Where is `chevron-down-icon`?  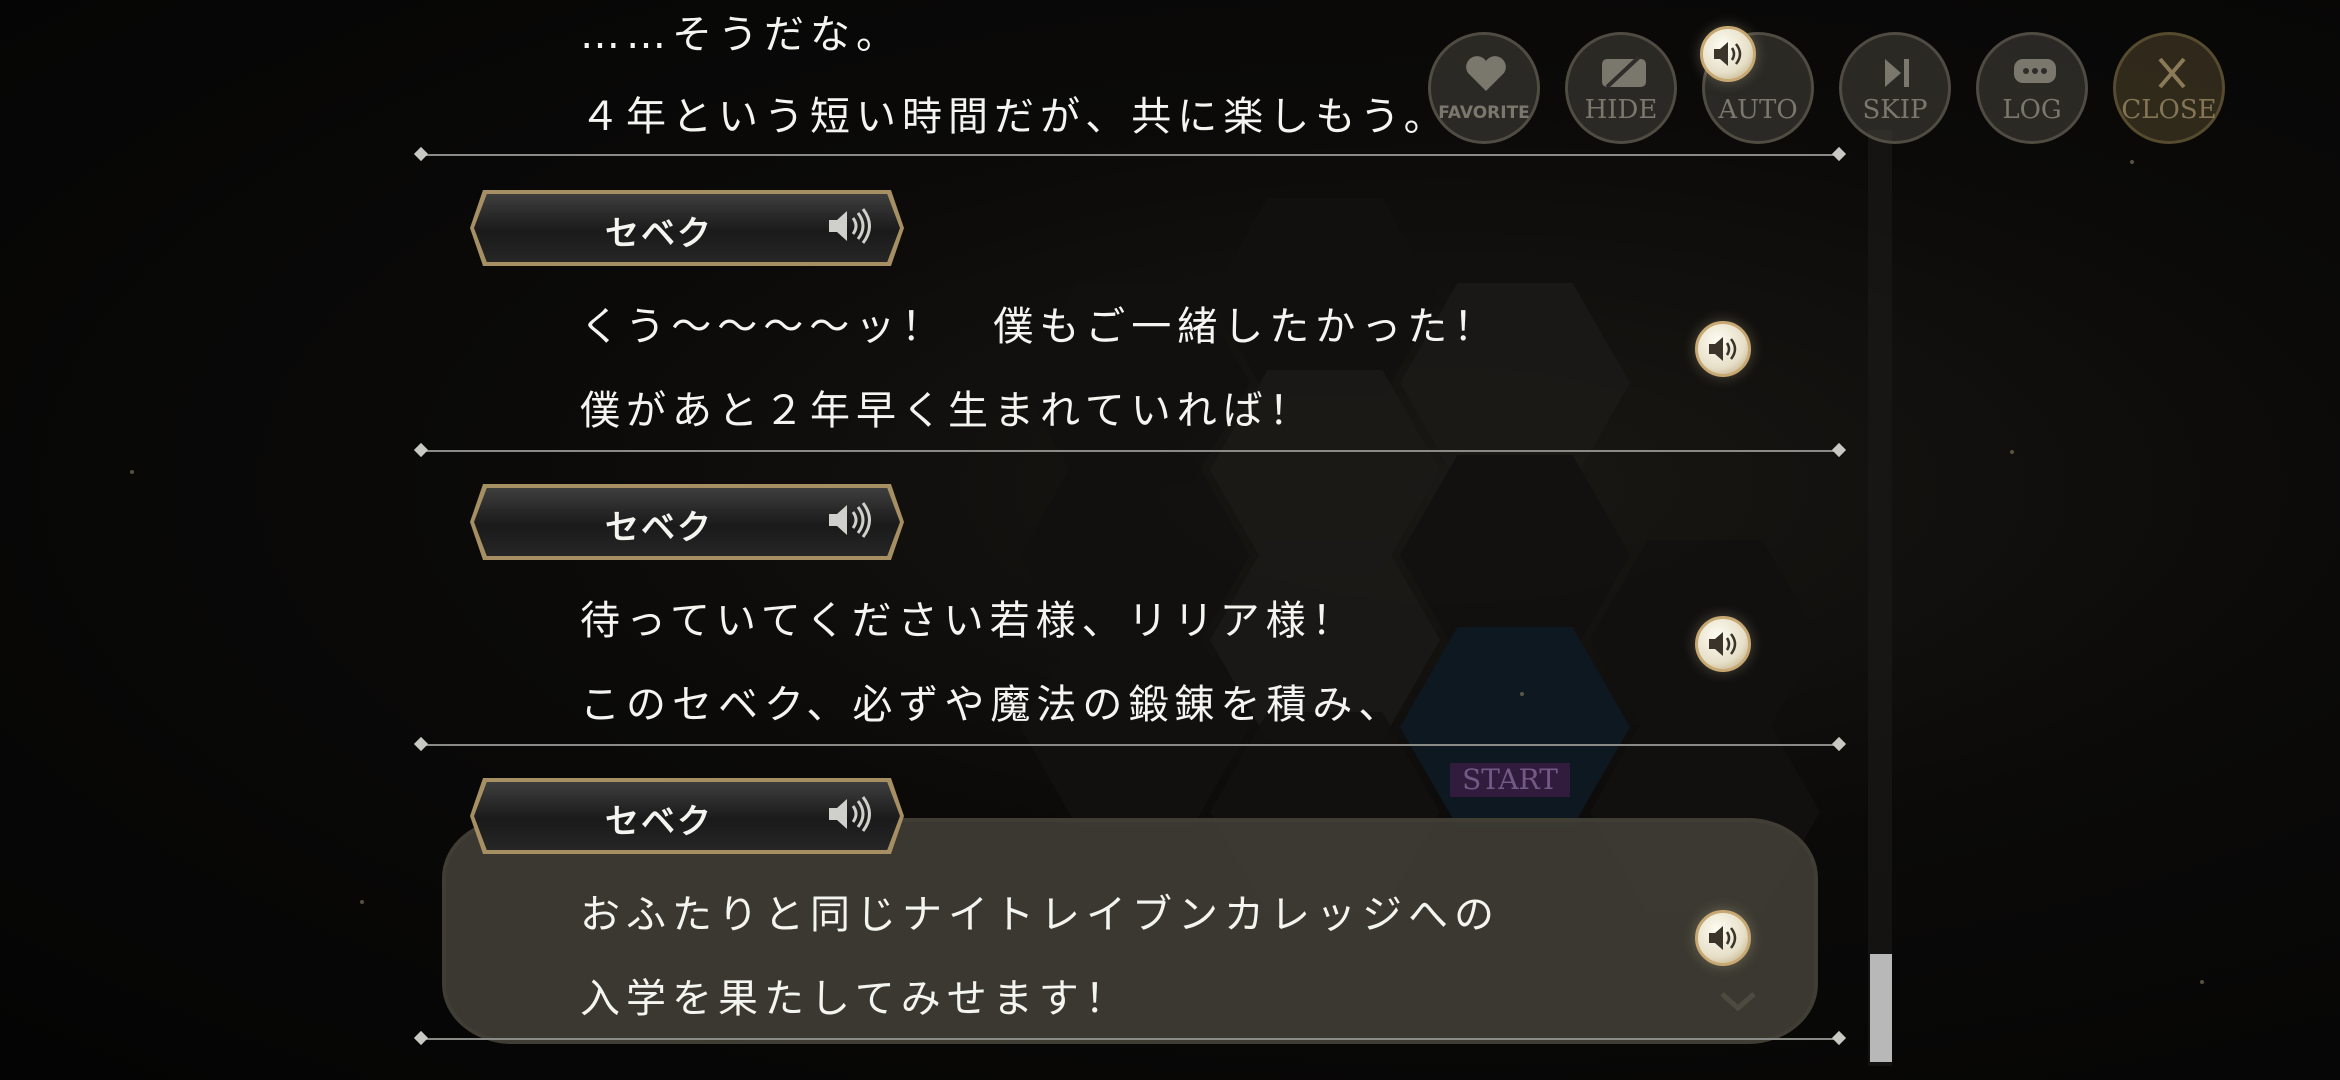
chevron-down-icon is located at coordinates (1738, 1002).